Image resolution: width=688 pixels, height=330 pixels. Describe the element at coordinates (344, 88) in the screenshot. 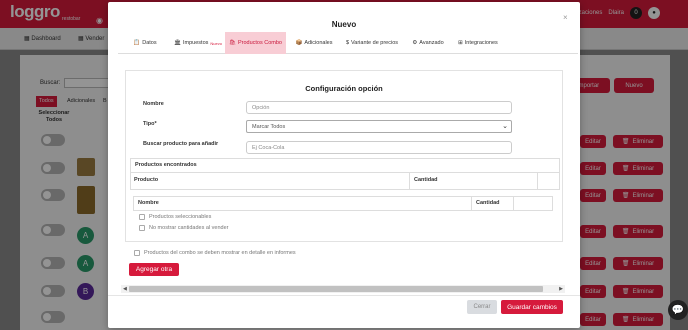

I see `card-title: Configuración opción` at that location.